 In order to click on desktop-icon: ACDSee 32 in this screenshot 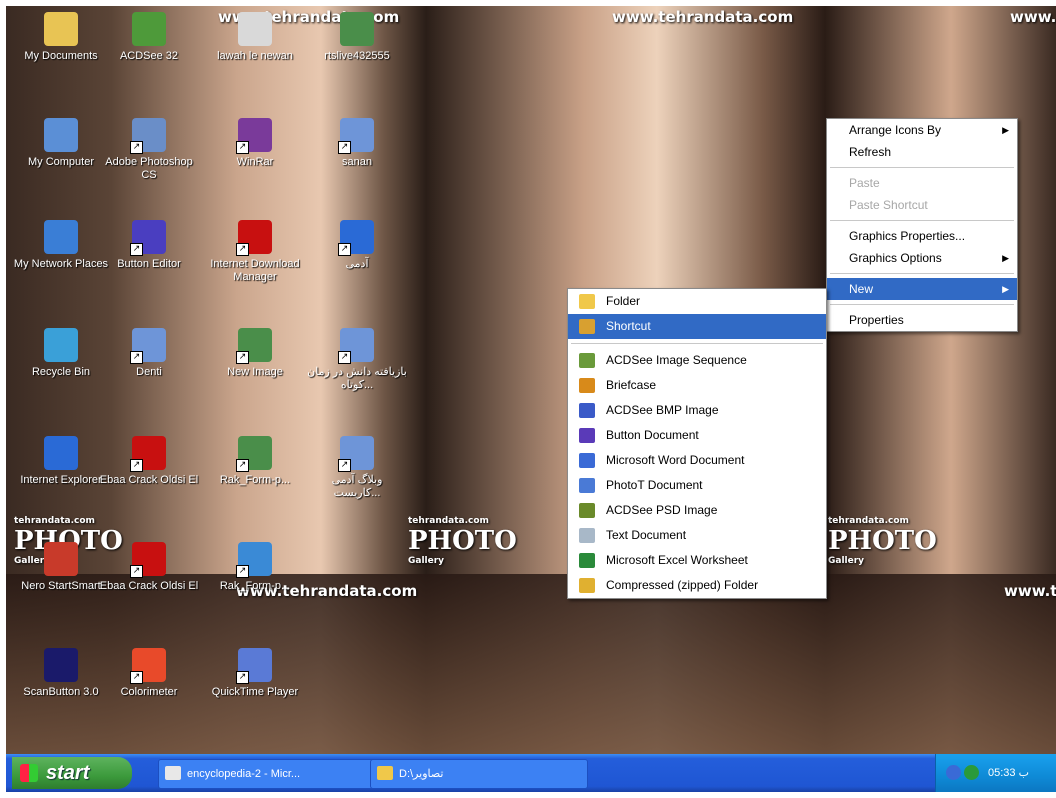, I will do `click(149, 37)`.